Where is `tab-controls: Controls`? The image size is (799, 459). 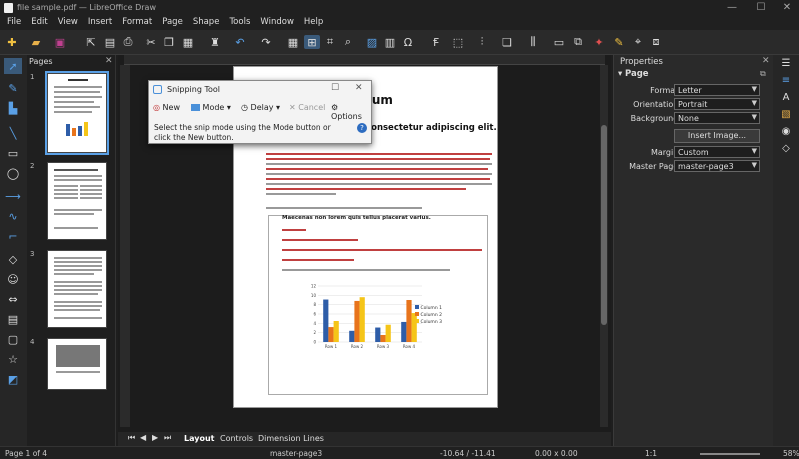
tab-controls: Controls is located at coordinates (236, 438).